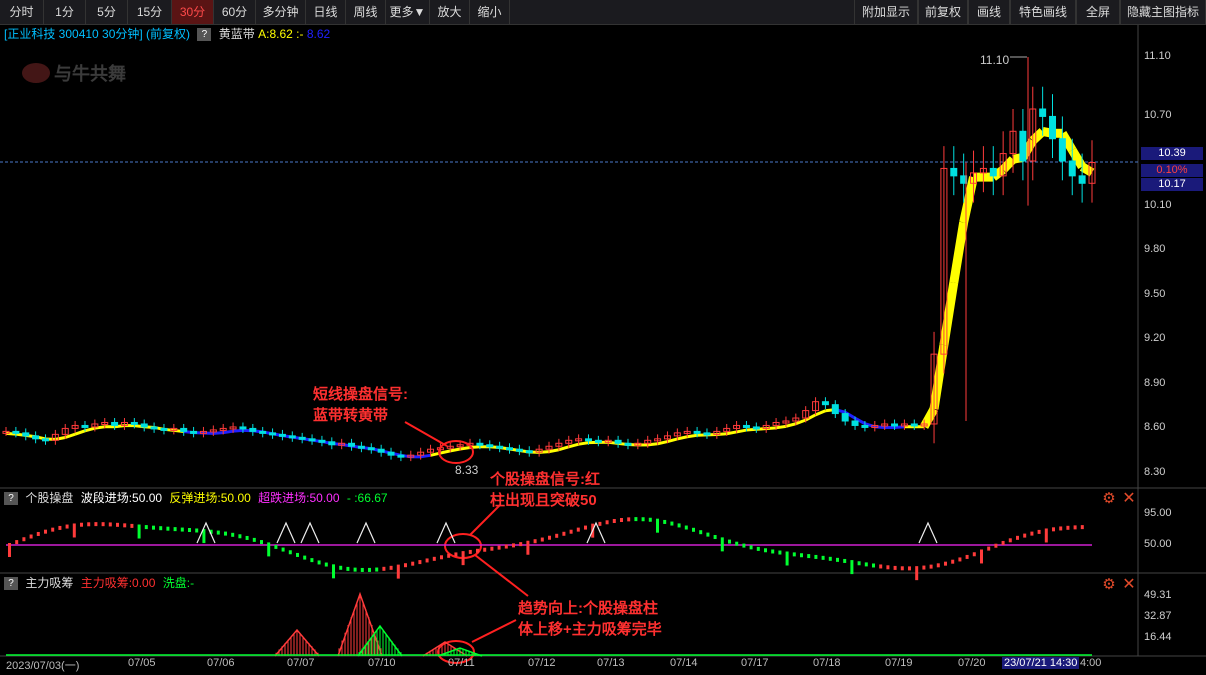 Image resolution: width=1206 pixels, height=675 pixels. I want to click on panel3-settings-icon: ⚙, so click(1109, 585).